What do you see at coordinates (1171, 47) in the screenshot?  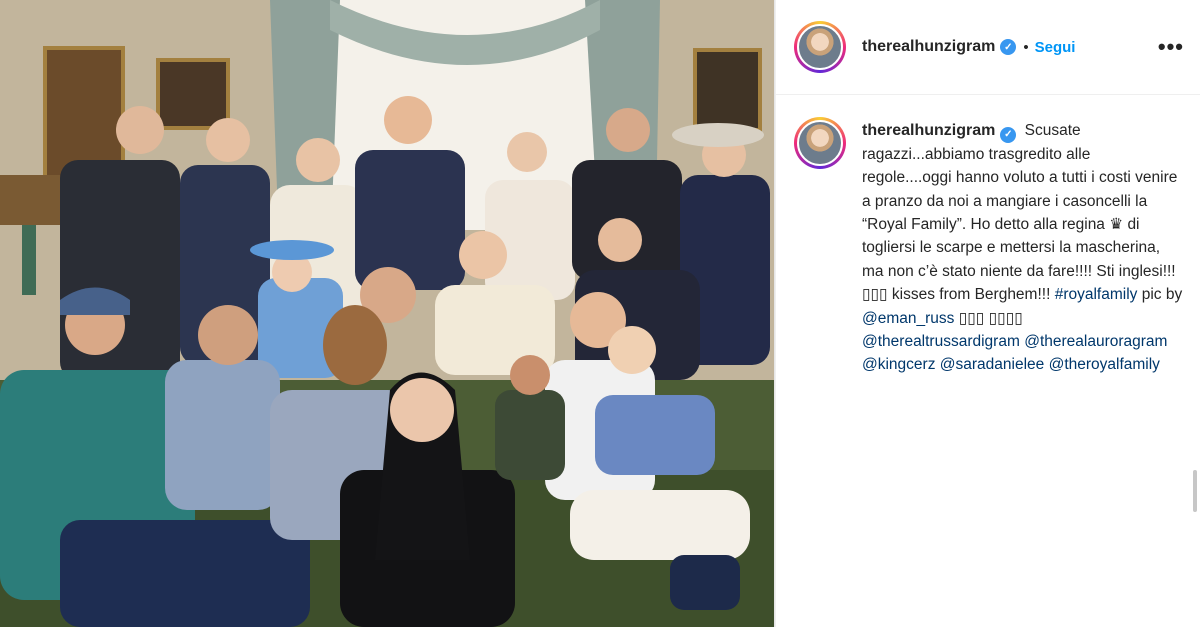 I see `more-options-icon: •••` at bounding box center [1171, 47].